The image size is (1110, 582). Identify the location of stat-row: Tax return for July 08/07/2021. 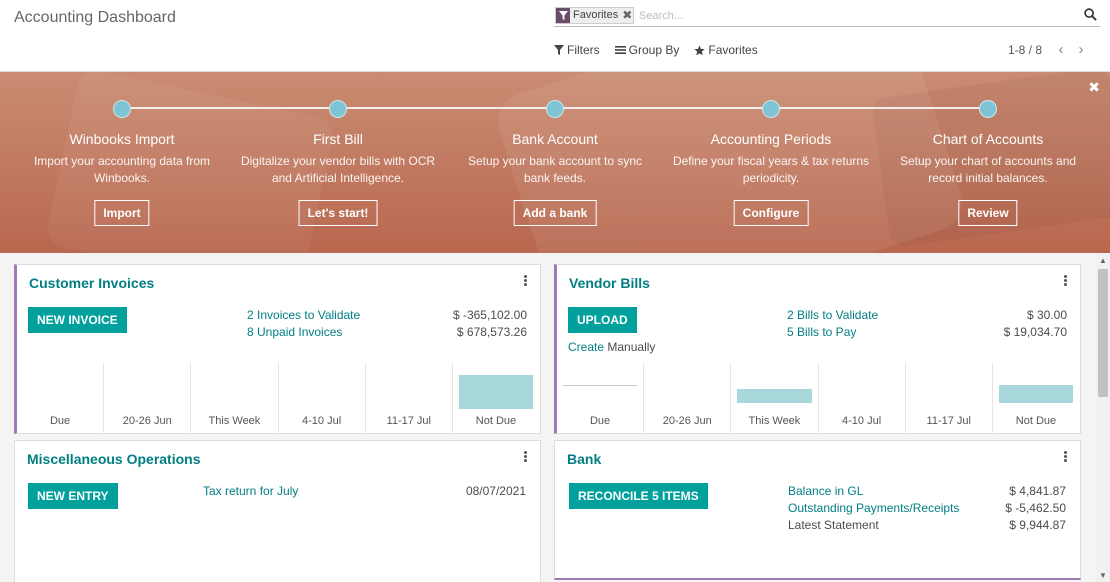
(364, 491).